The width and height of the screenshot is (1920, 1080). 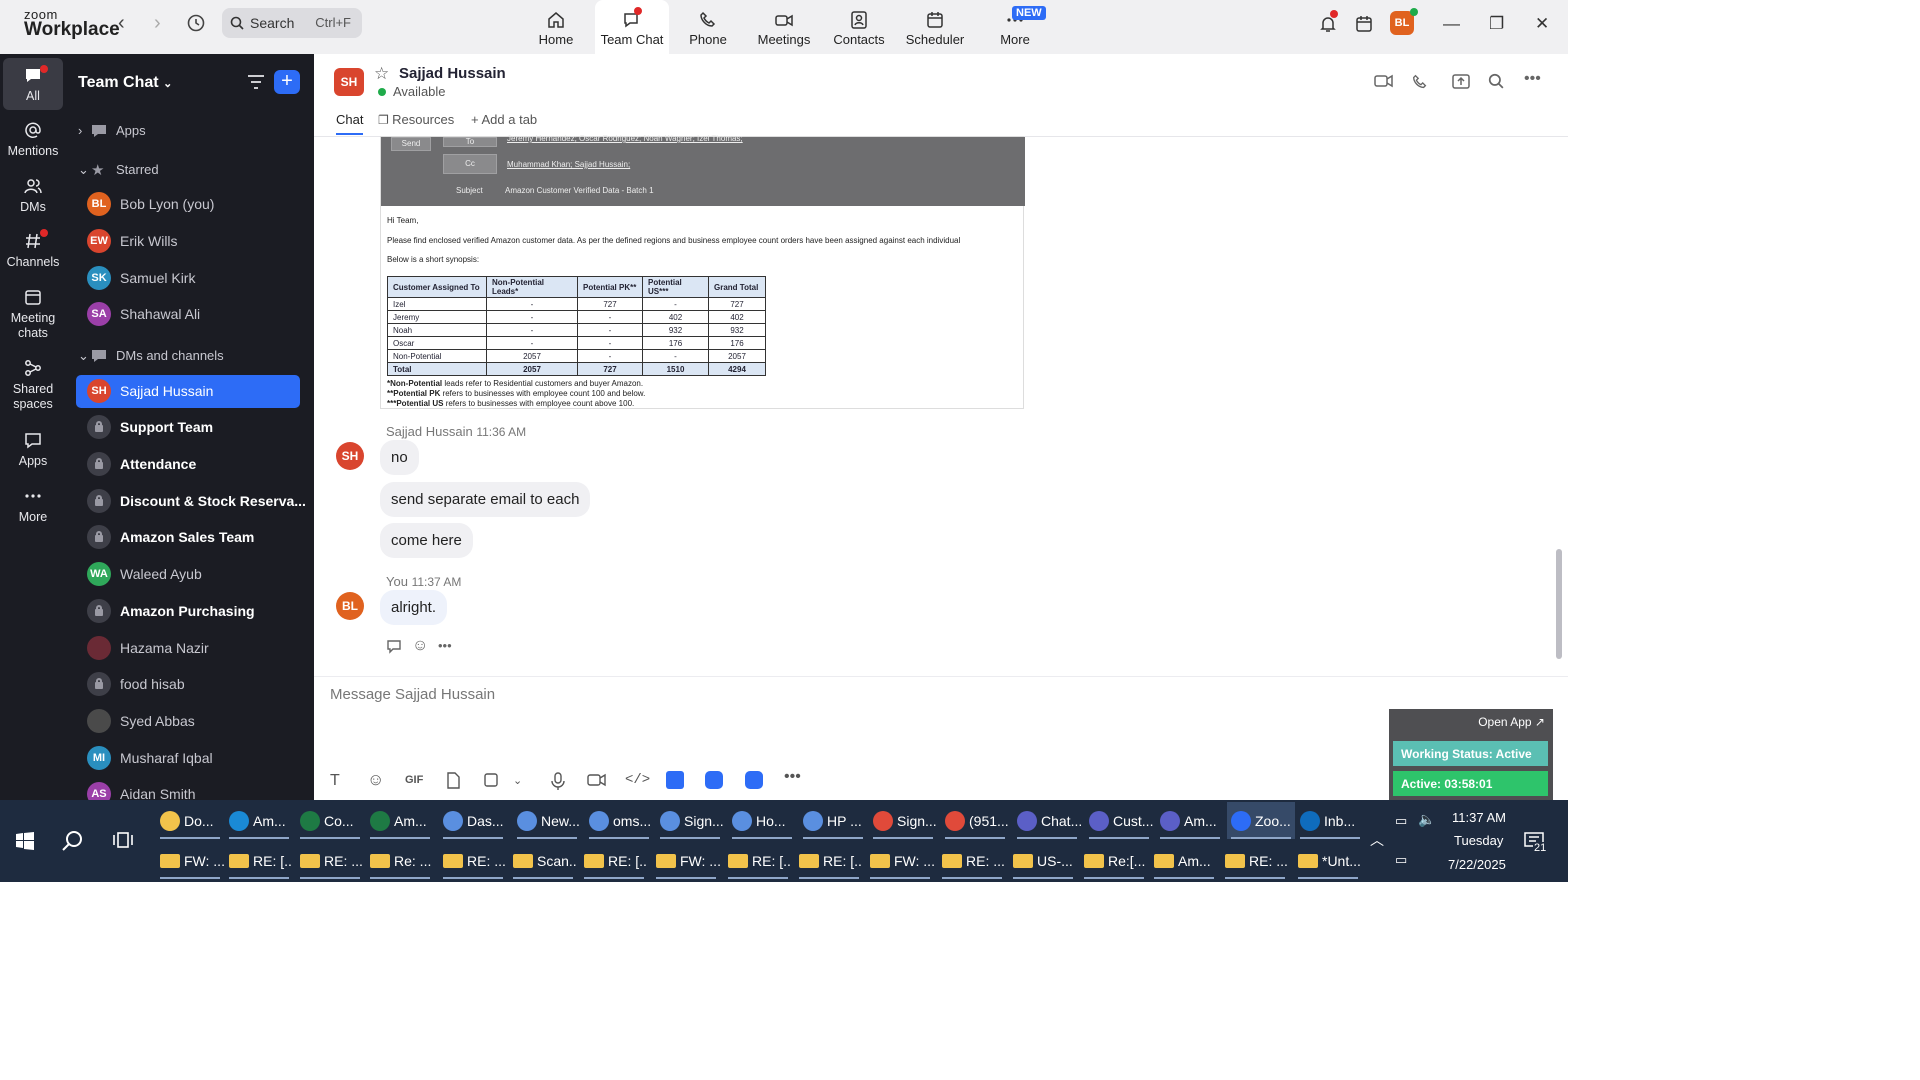 I want to click on restore-icon: ❐, so click(x=1496, y=24).